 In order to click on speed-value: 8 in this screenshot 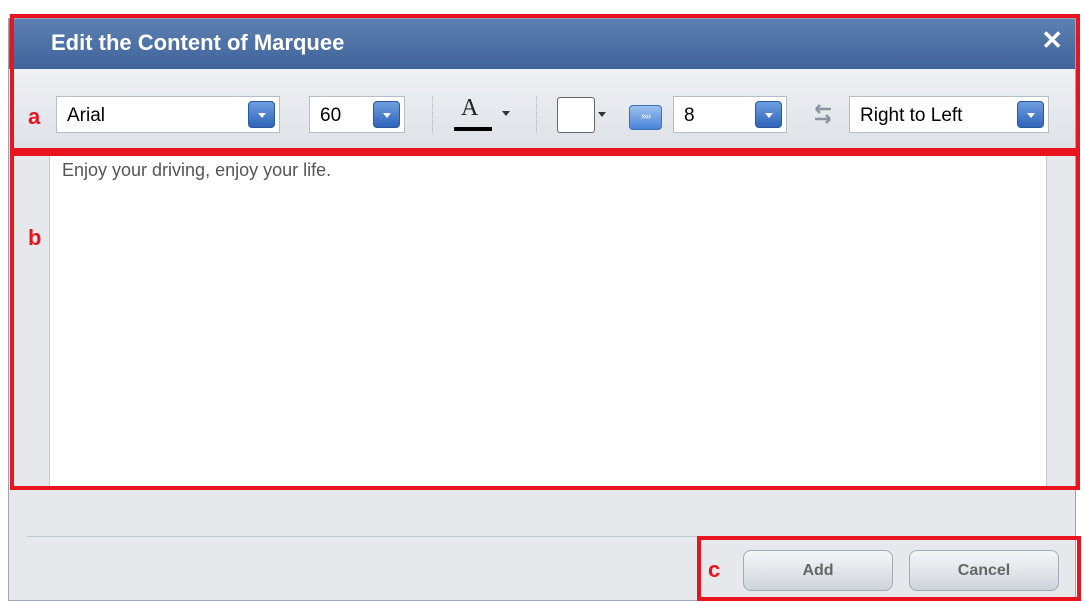, I will do `click(689, 115)`.